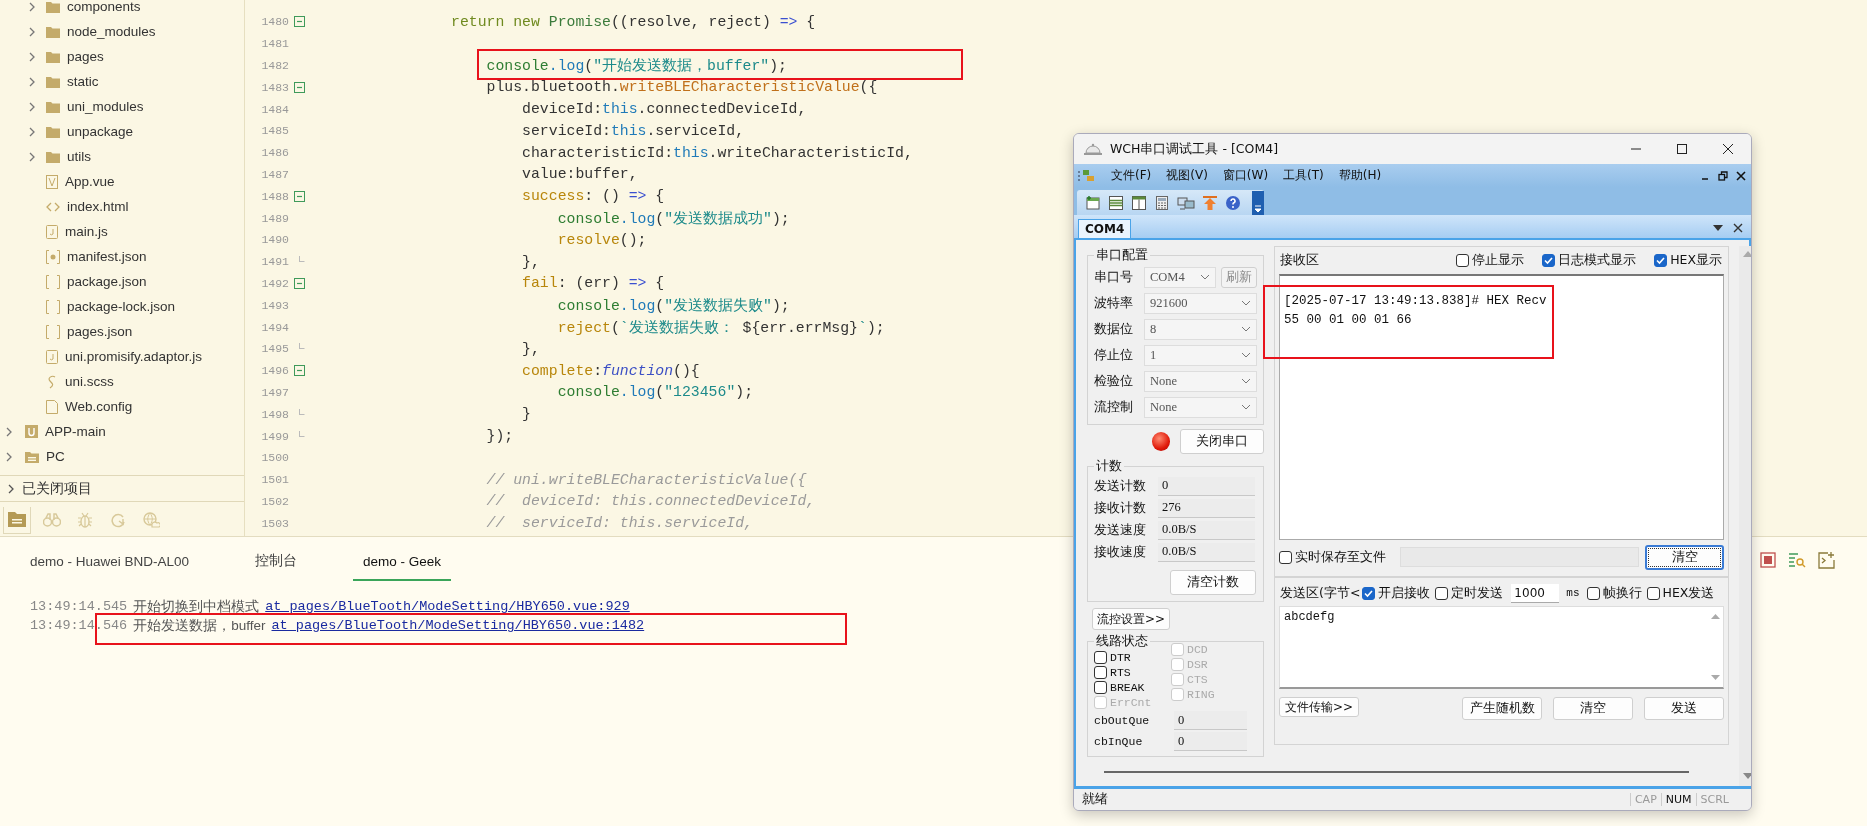 The image size is (1867, 826). I want to click on panel-tab, so click(17, 520).